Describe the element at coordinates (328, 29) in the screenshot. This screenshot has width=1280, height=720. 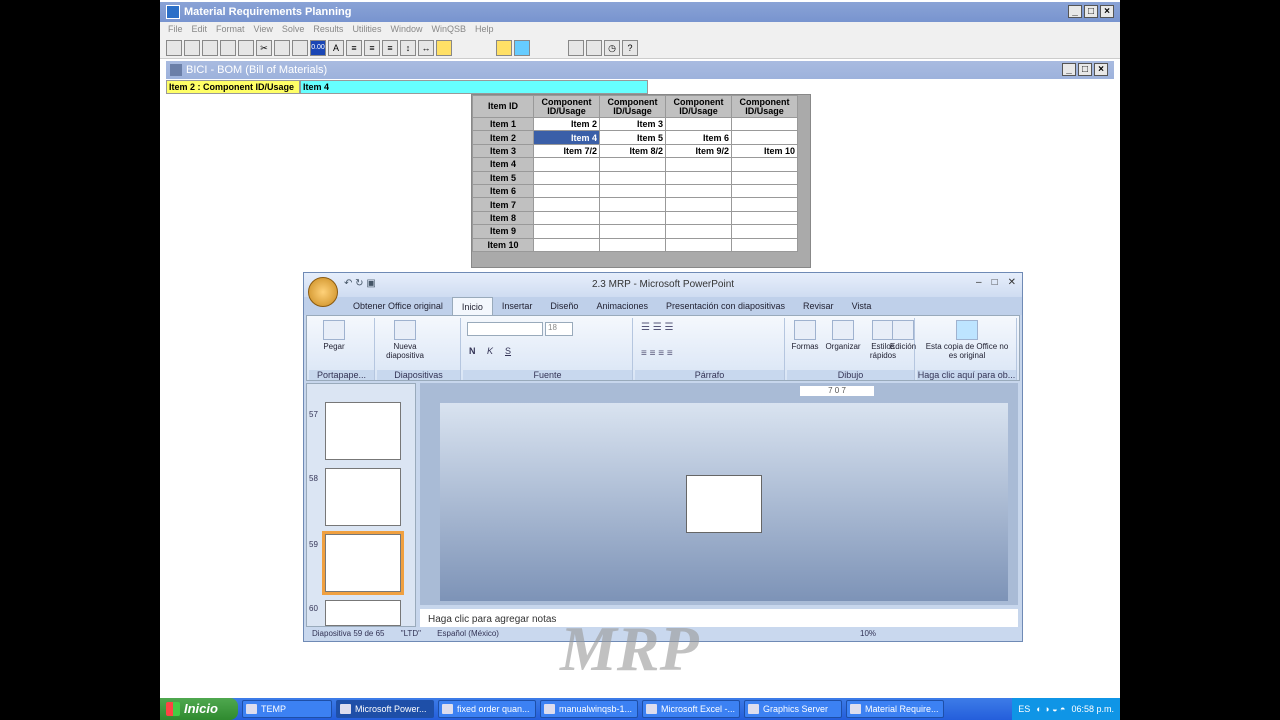
I see `menu-results: Results` at that location.